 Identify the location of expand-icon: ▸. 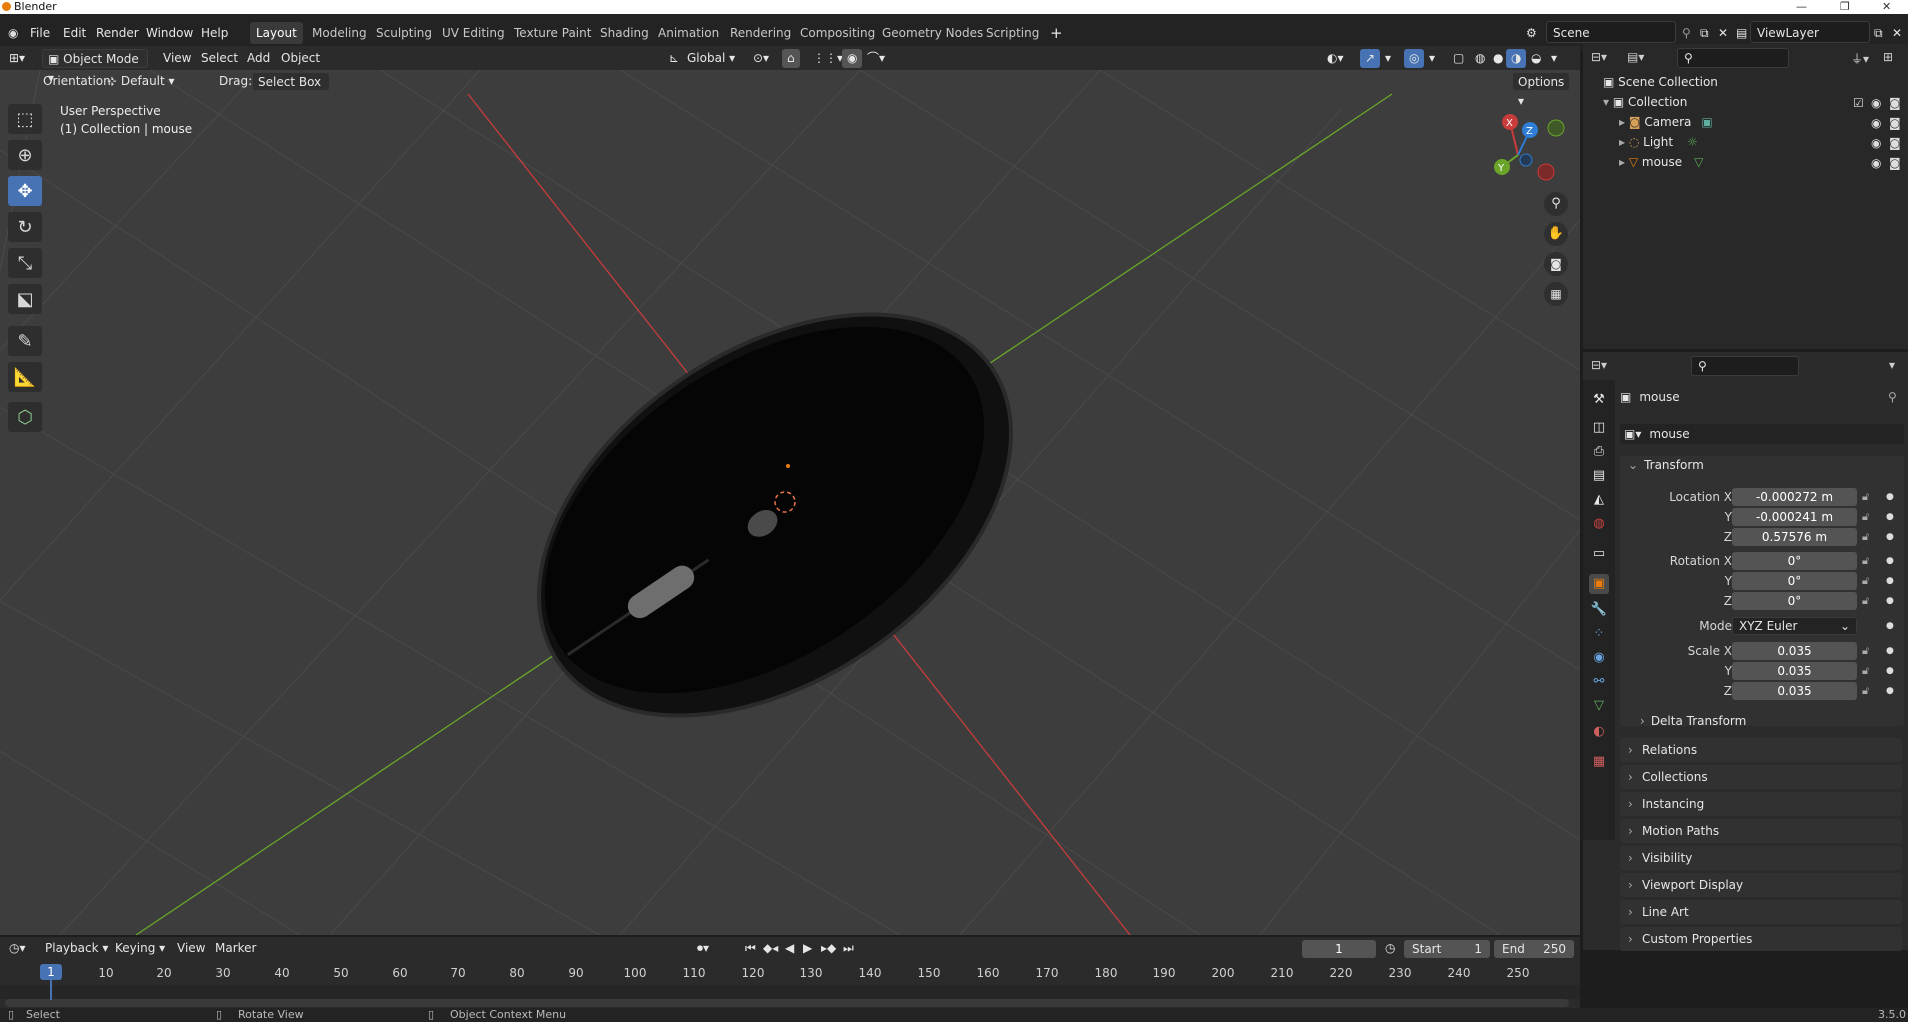
(1624, 142).